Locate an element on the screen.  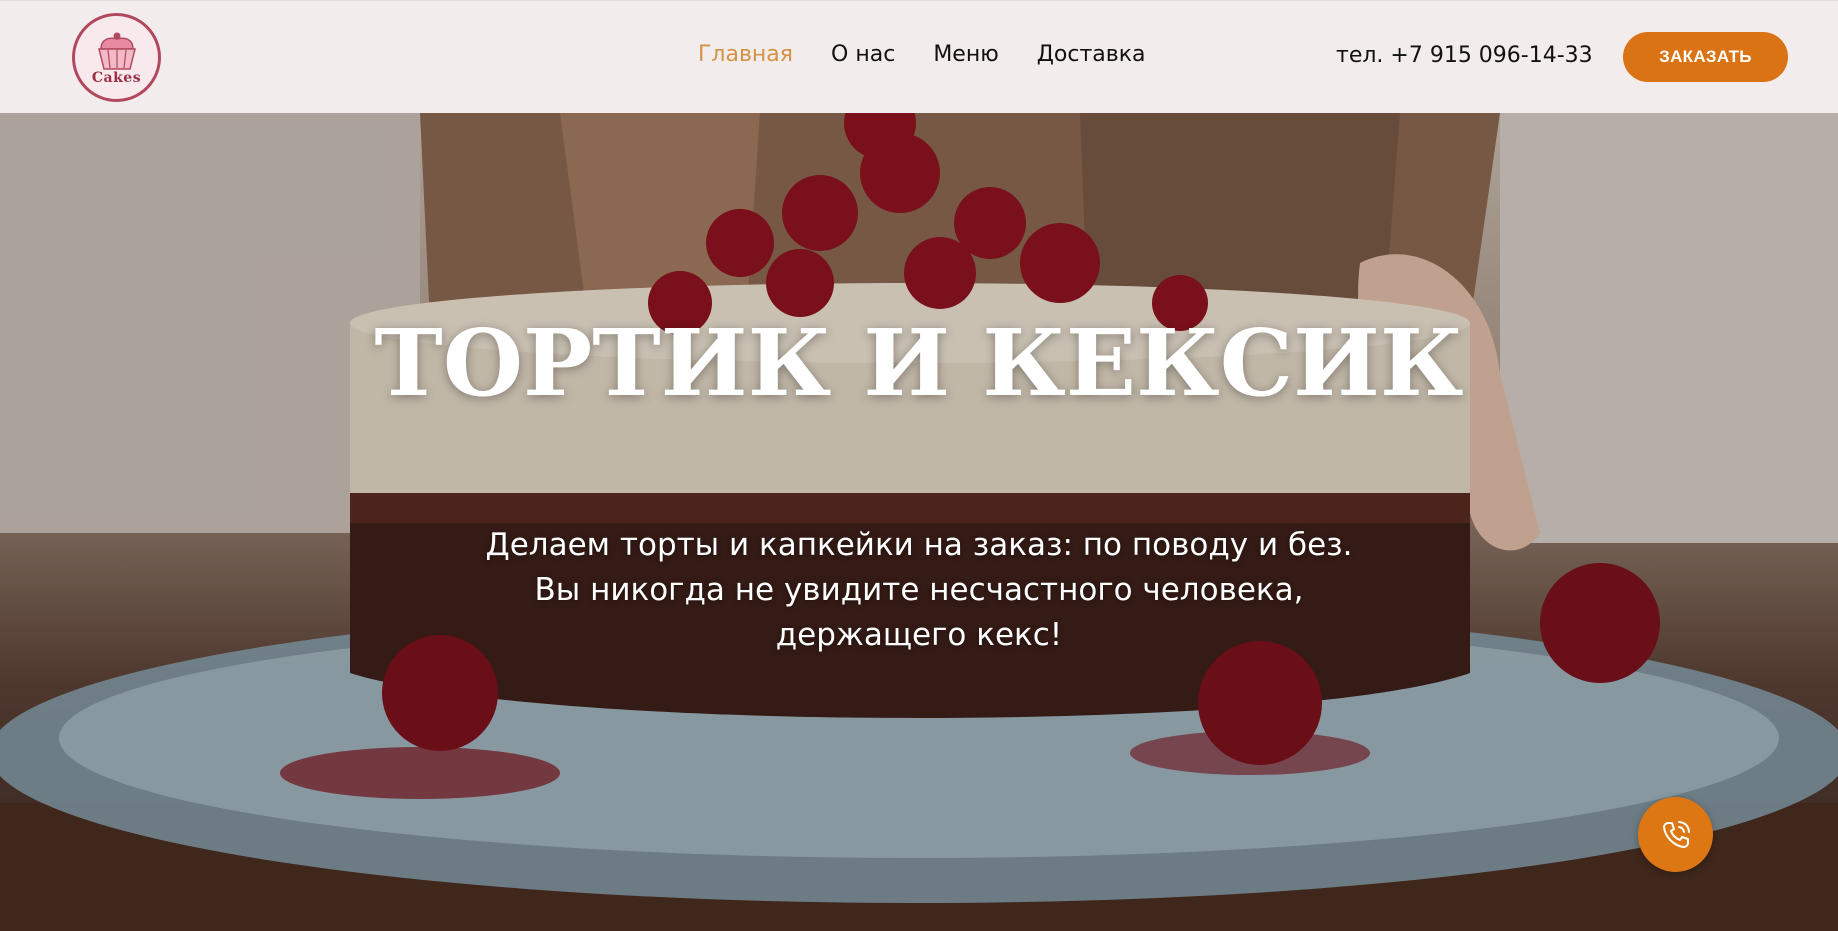
logo-text: Cakes is located at coordinates (116, 78).